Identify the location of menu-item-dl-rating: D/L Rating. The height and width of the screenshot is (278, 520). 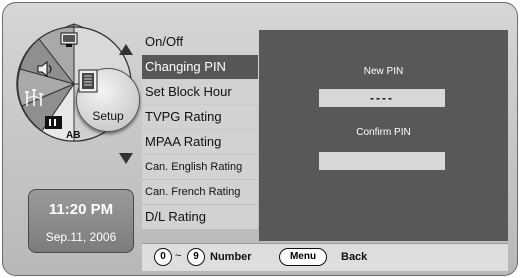
(200, 217).